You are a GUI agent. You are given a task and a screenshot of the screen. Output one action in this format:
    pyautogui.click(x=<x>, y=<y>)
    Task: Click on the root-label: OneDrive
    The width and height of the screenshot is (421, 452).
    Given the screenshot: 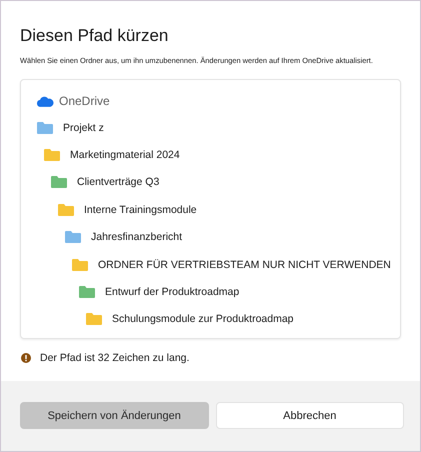 What is the action you would take?
    pyautogui.click(x=84, y=101)
    